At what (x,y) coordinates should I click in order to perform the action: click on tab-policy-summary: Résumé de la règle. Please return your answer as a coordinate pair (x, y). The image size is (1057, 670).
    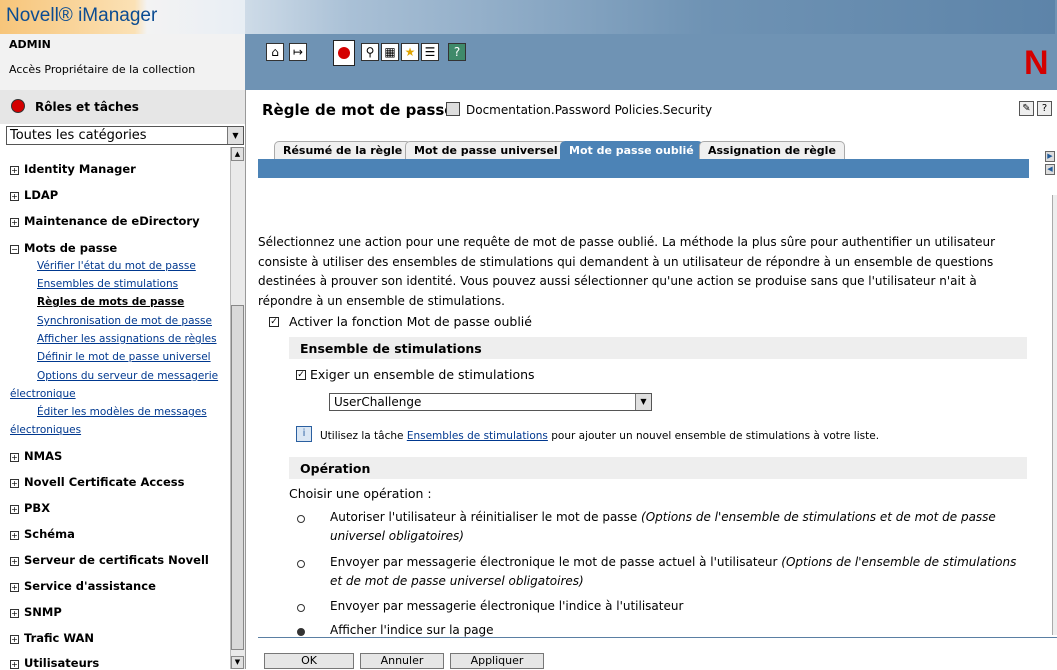
    Looking at the image, I should click on (343, 150).